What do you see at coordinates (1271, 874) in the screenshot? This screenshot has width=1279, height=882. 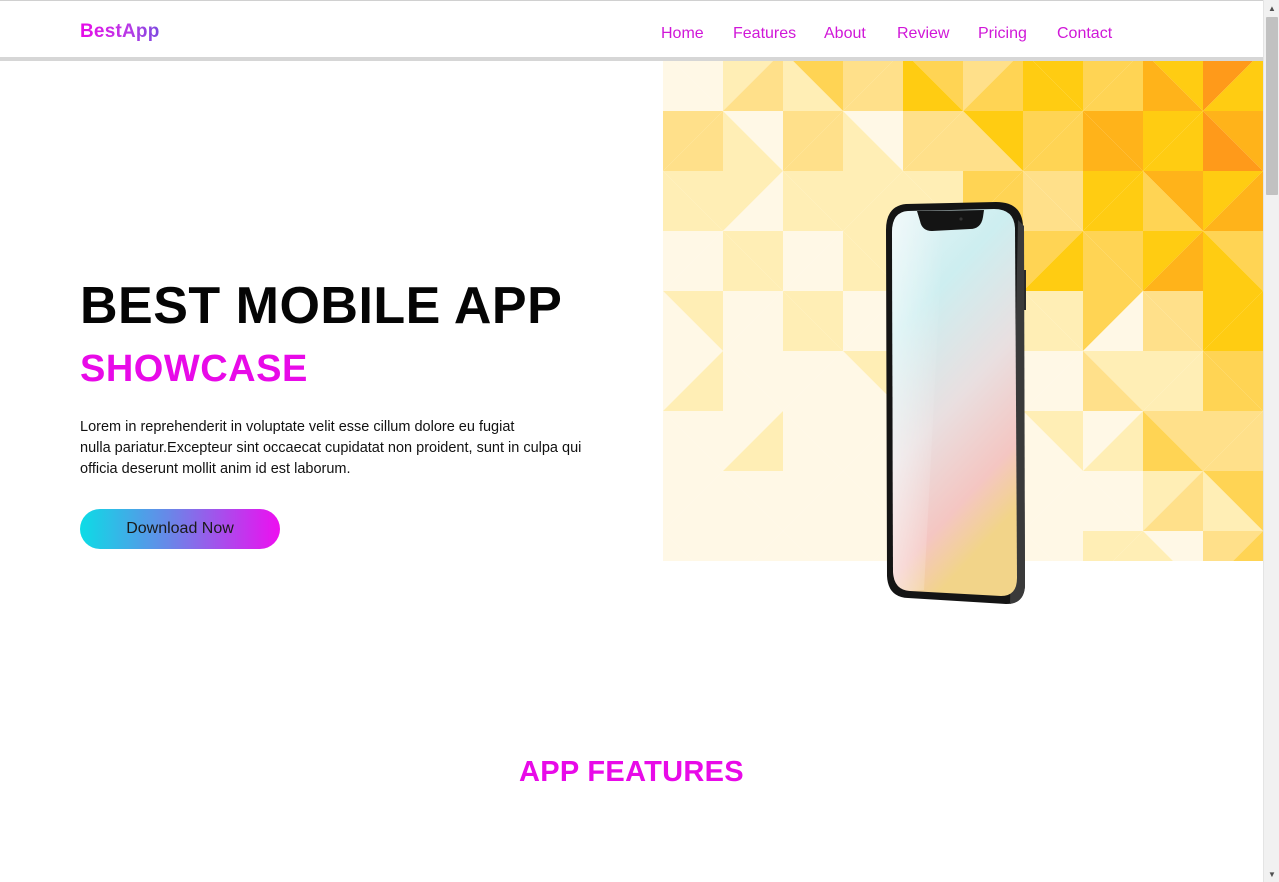 I see `triangle-down-icon: ▼` at bounding box center [1271, 874].